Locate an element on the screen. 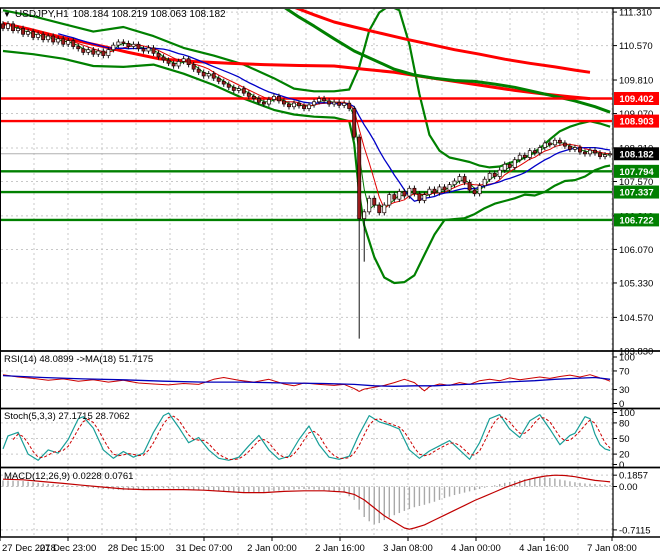 The height and width of the screenshot is (560, 660). time-tick-label: 2 Jan 16:00 is located at coordinates (340, 548).